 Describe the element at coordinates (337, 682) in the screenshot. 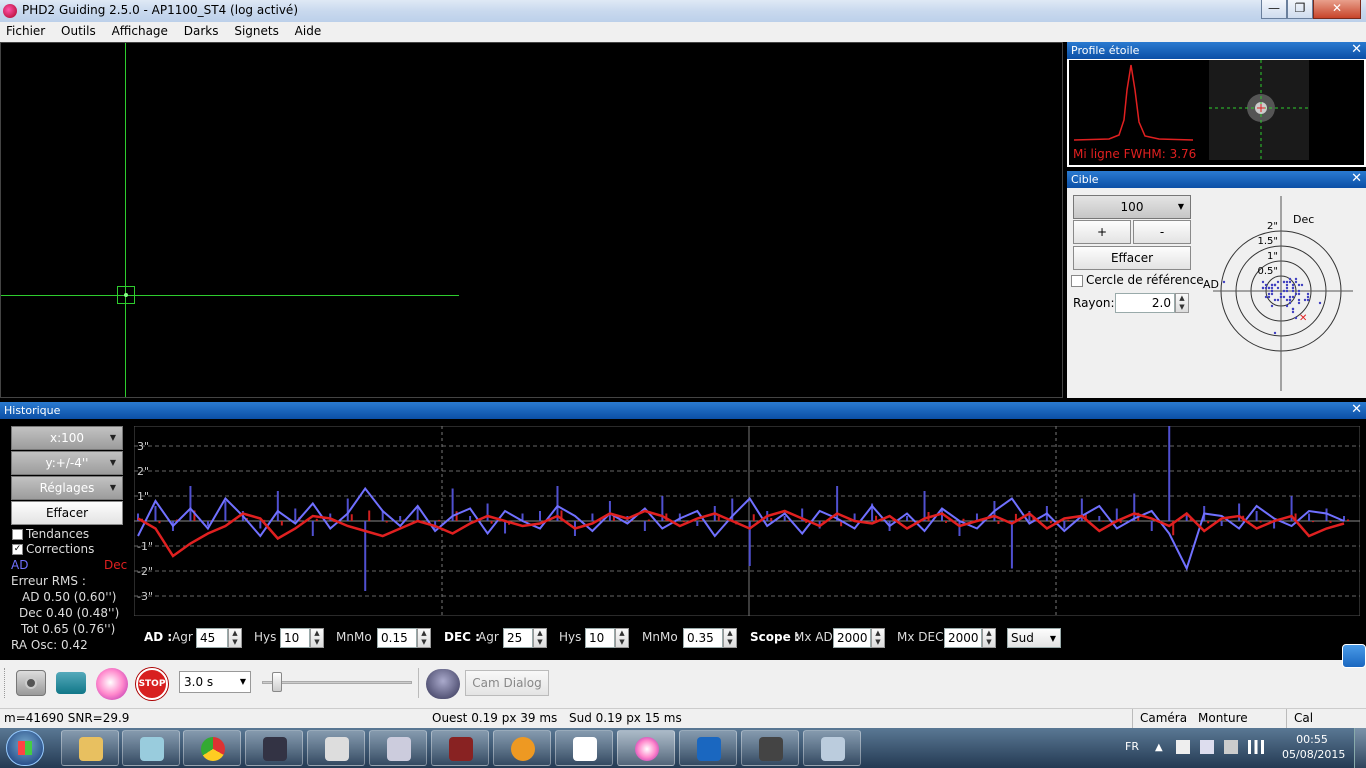

I see `gamma-slider-track` at that location.